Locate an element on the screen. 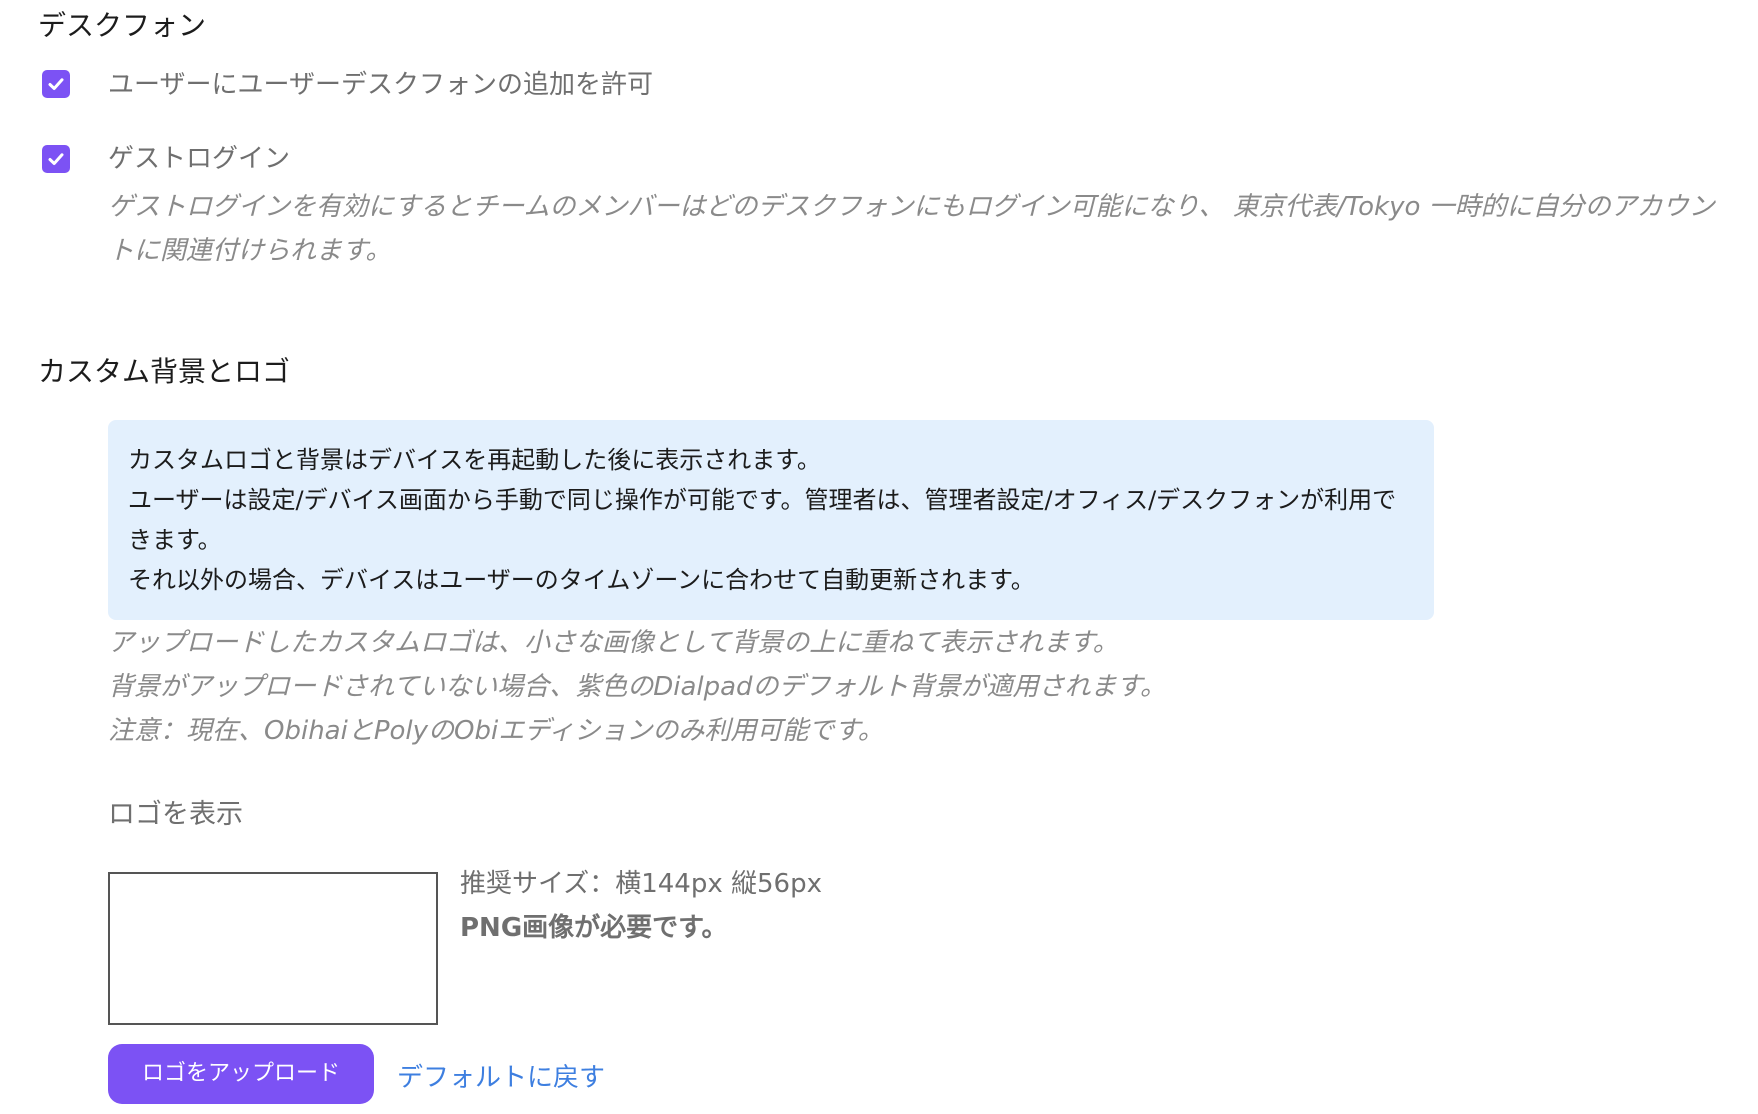  allow-user-desk-phone-label: ユーザーにユーザーデスクフォンの追加を許可 is located at coordinates (380, 85).